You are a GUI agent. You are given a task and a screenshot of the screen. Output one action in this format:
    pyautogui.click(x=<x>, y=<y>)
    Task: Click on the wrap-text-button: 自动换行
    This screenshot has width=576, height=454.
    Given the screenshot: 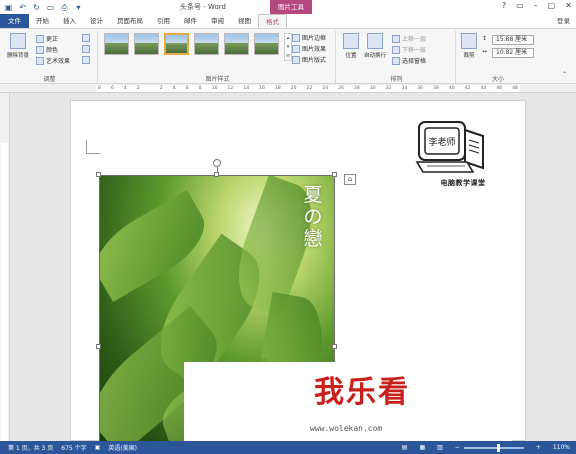 What is the action you would take?
    pyautogui.click(x=375, y=46)
    